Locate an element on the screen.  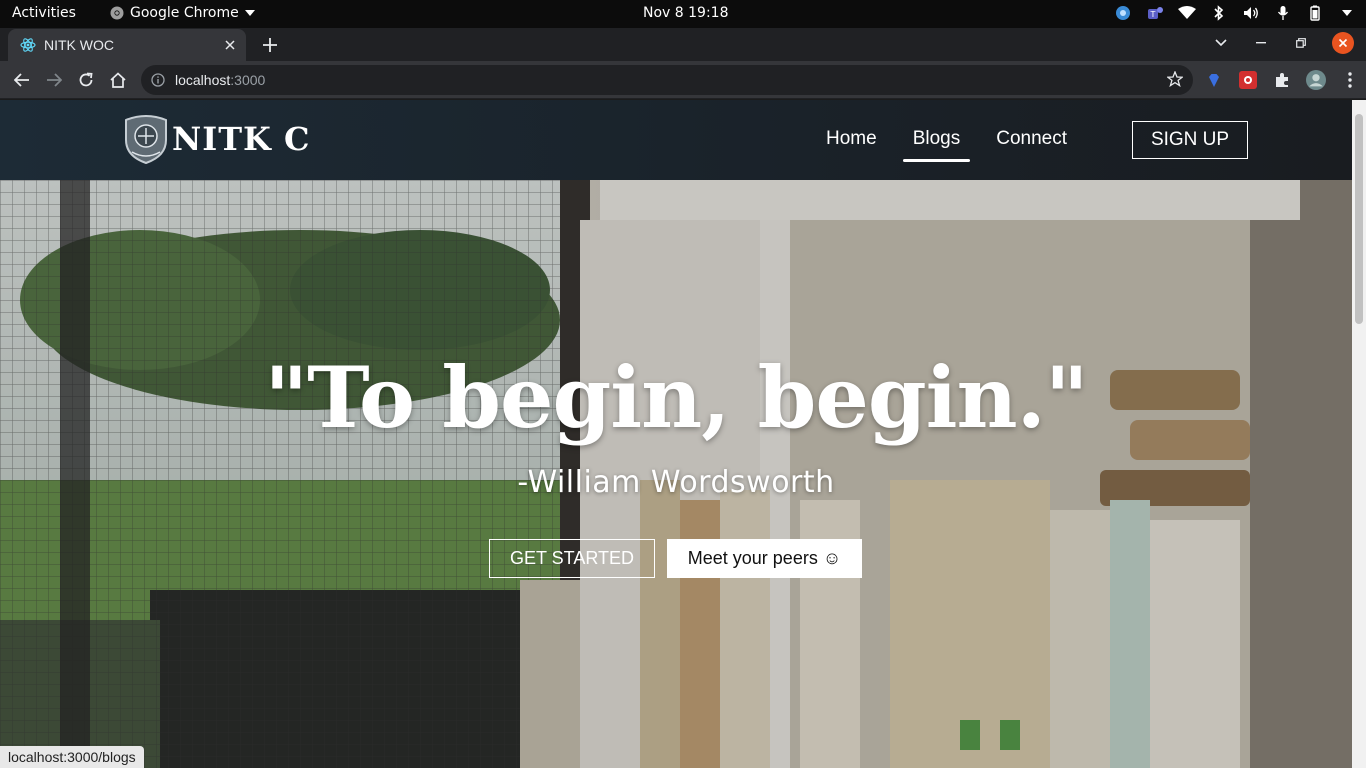
teams-icon: T is located at coordinates (1155, 13).